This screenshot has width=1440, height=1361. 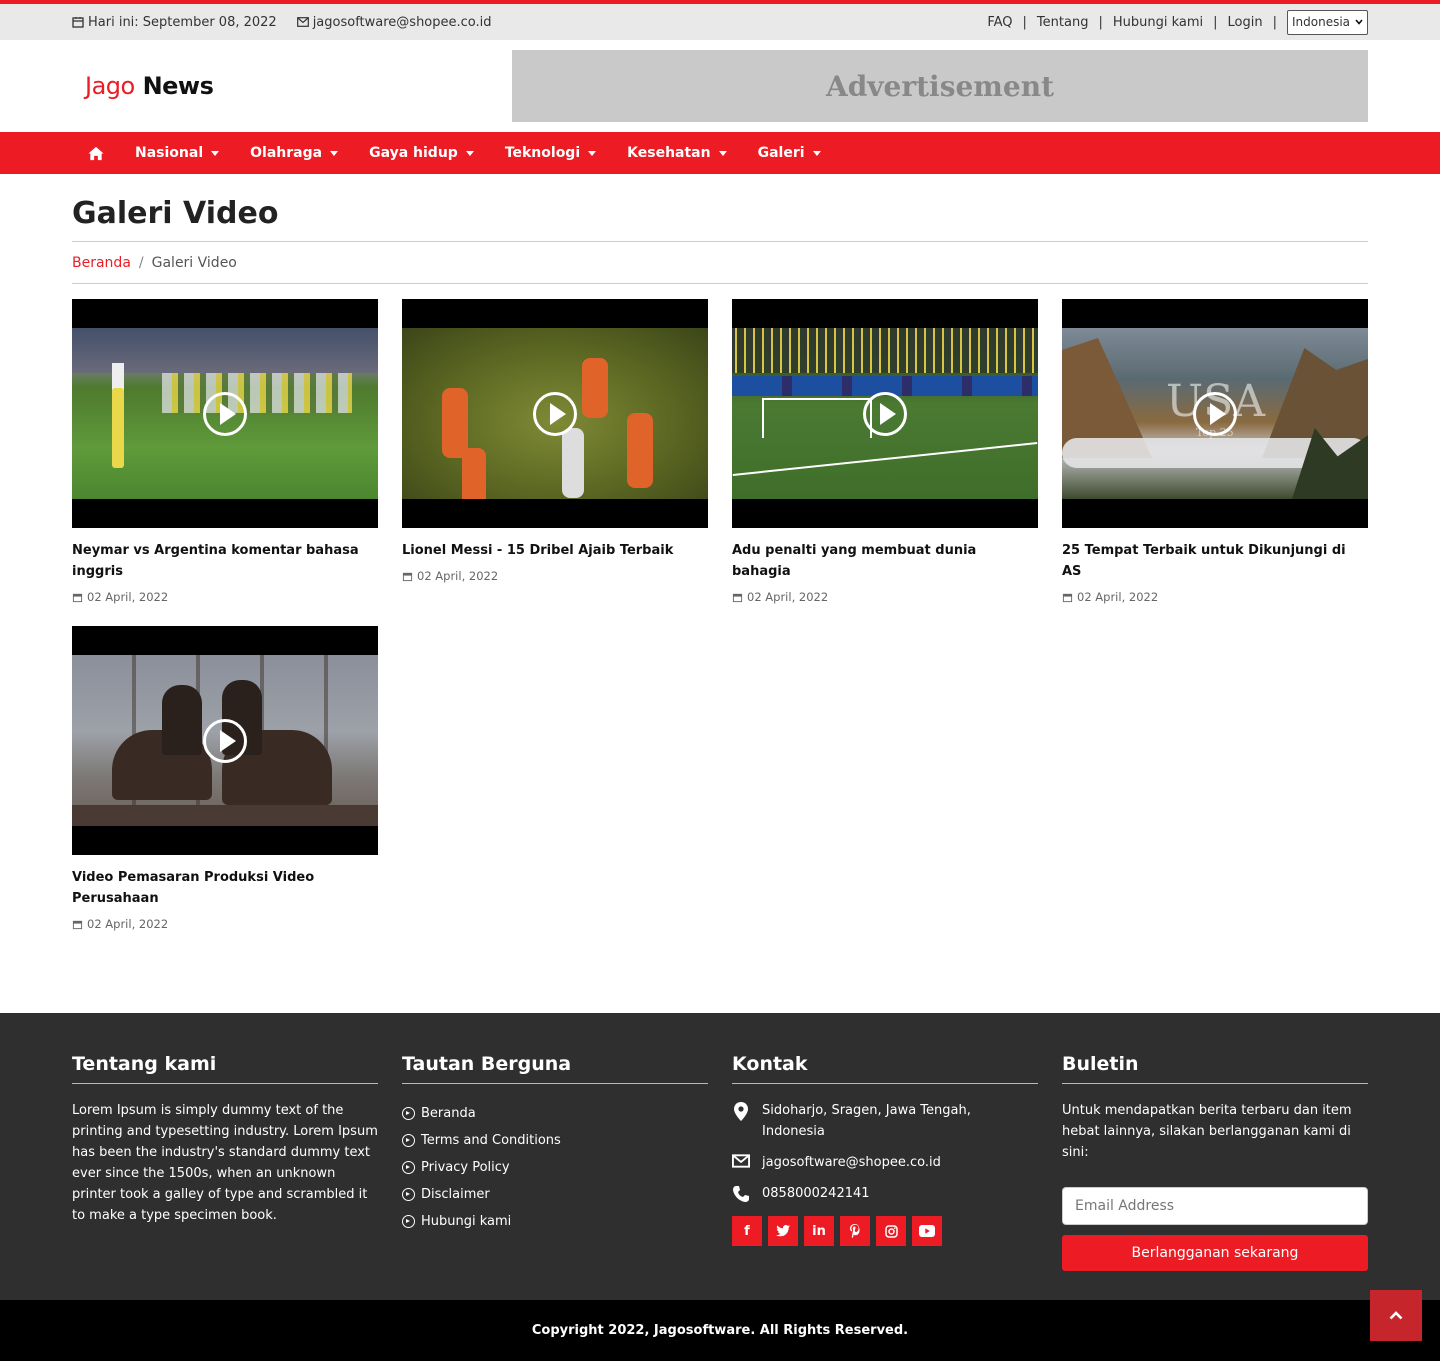 I want to click on footer-link-terms: Terms and Conditions, so click(x=555, y=1140).